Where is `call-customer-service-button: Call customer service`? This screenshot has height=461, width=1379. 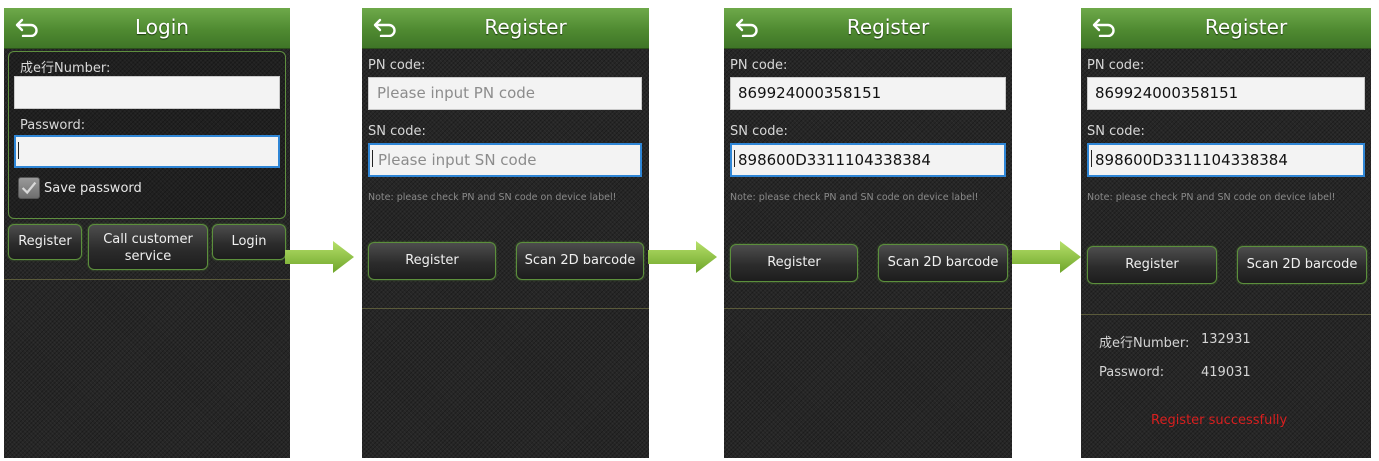
call-customer-service-button: Call customer service is located at coordinates (148, 247).